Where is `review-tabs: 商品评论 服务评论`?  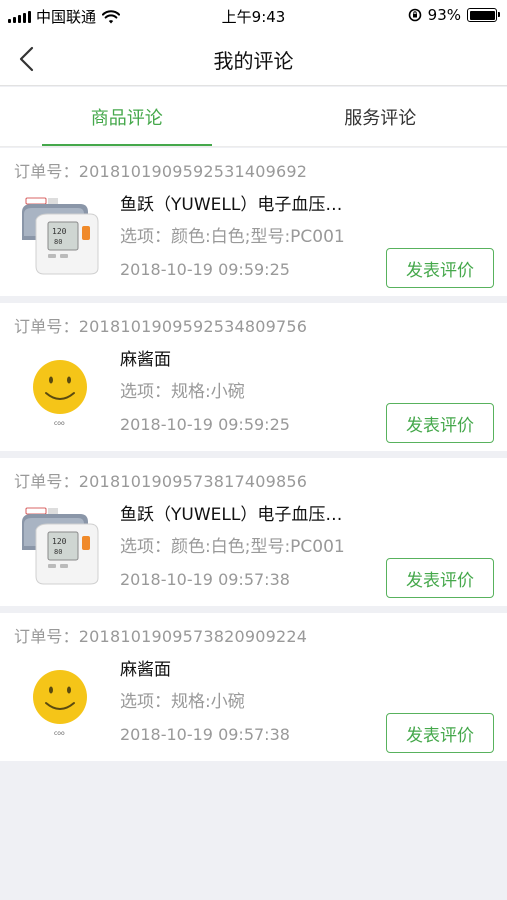
review-tabs: 商品评论 服务评论 is located at coordinates (253, 117).